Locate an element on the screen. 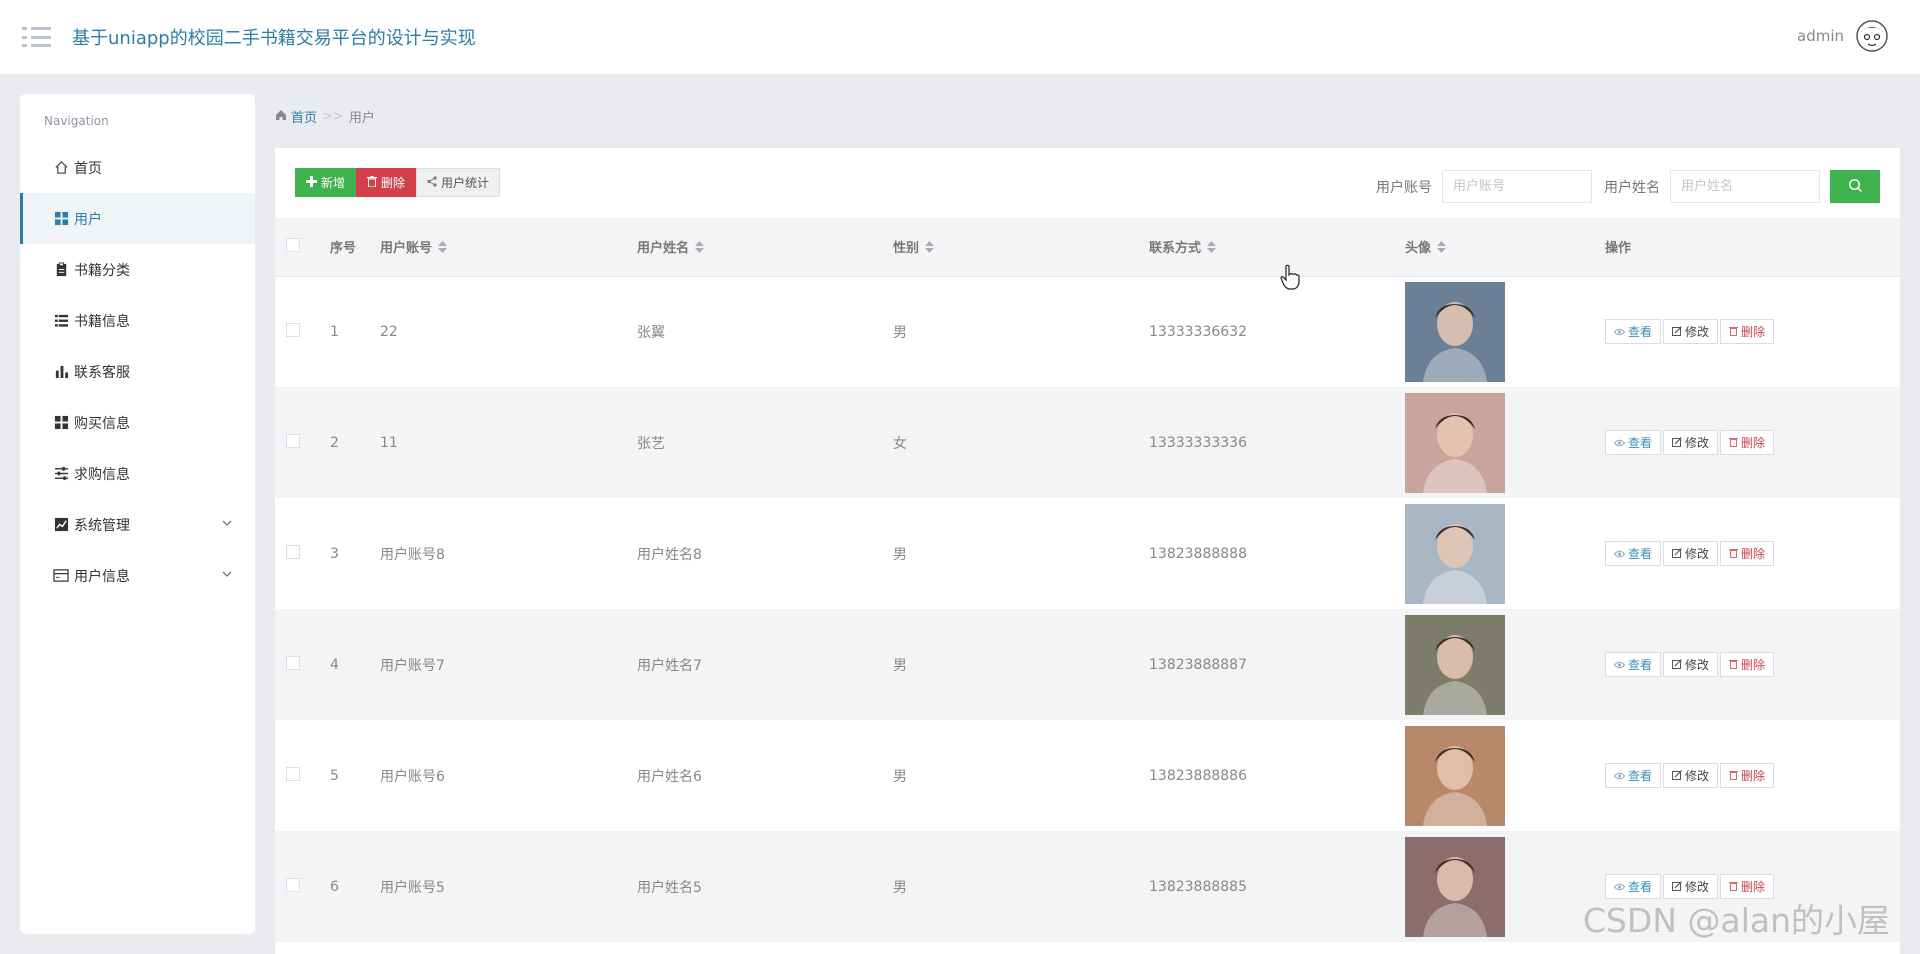 Image resolution: width=1920 pixels, height=954 pixels. user-menu: admin is located at coordinates (1843, 36).